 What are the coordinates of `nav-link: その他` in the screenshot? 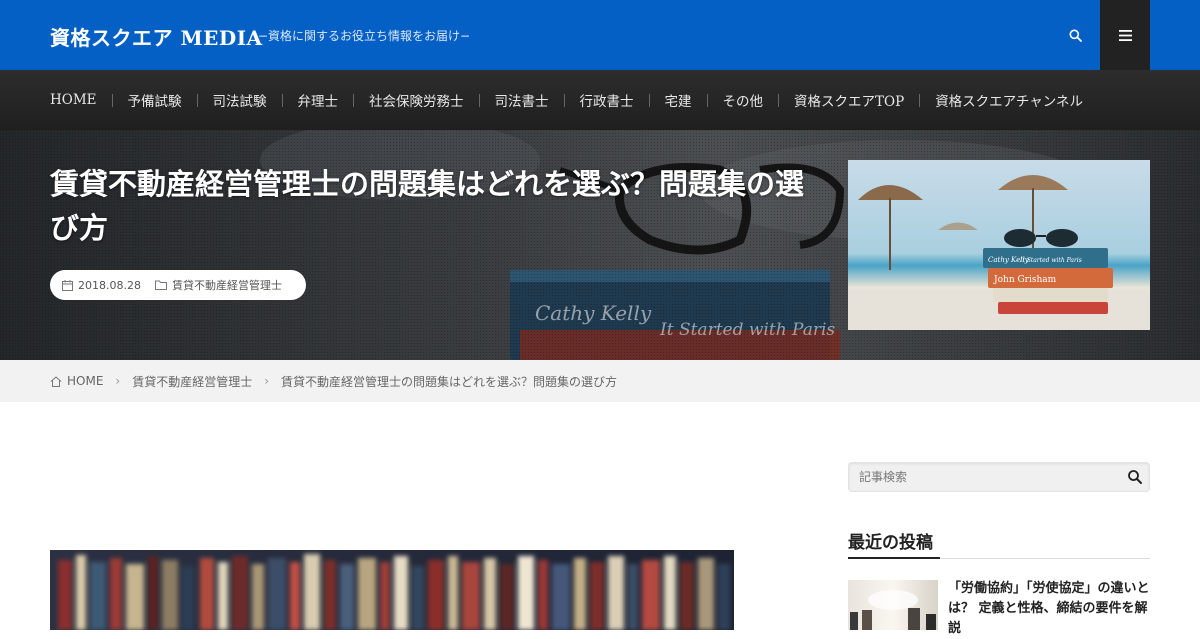 It's located at (743, 100).